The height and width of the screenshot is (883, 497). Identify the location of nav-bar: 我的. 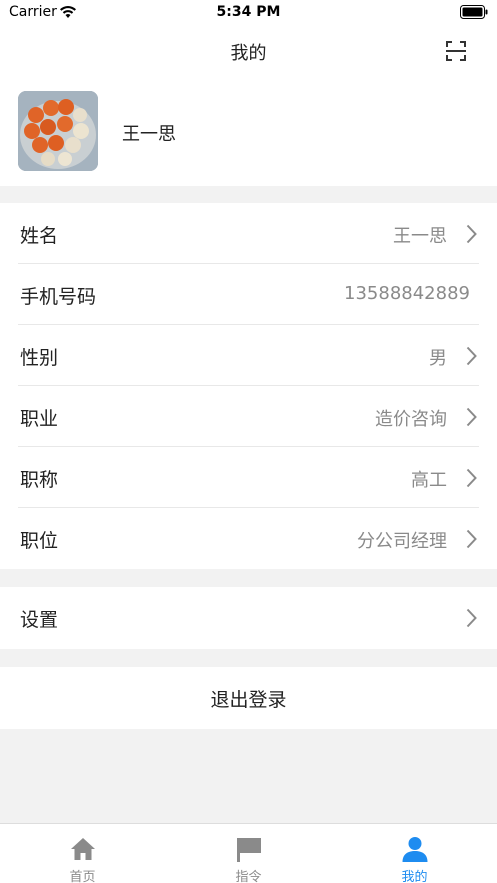
(248, 50).